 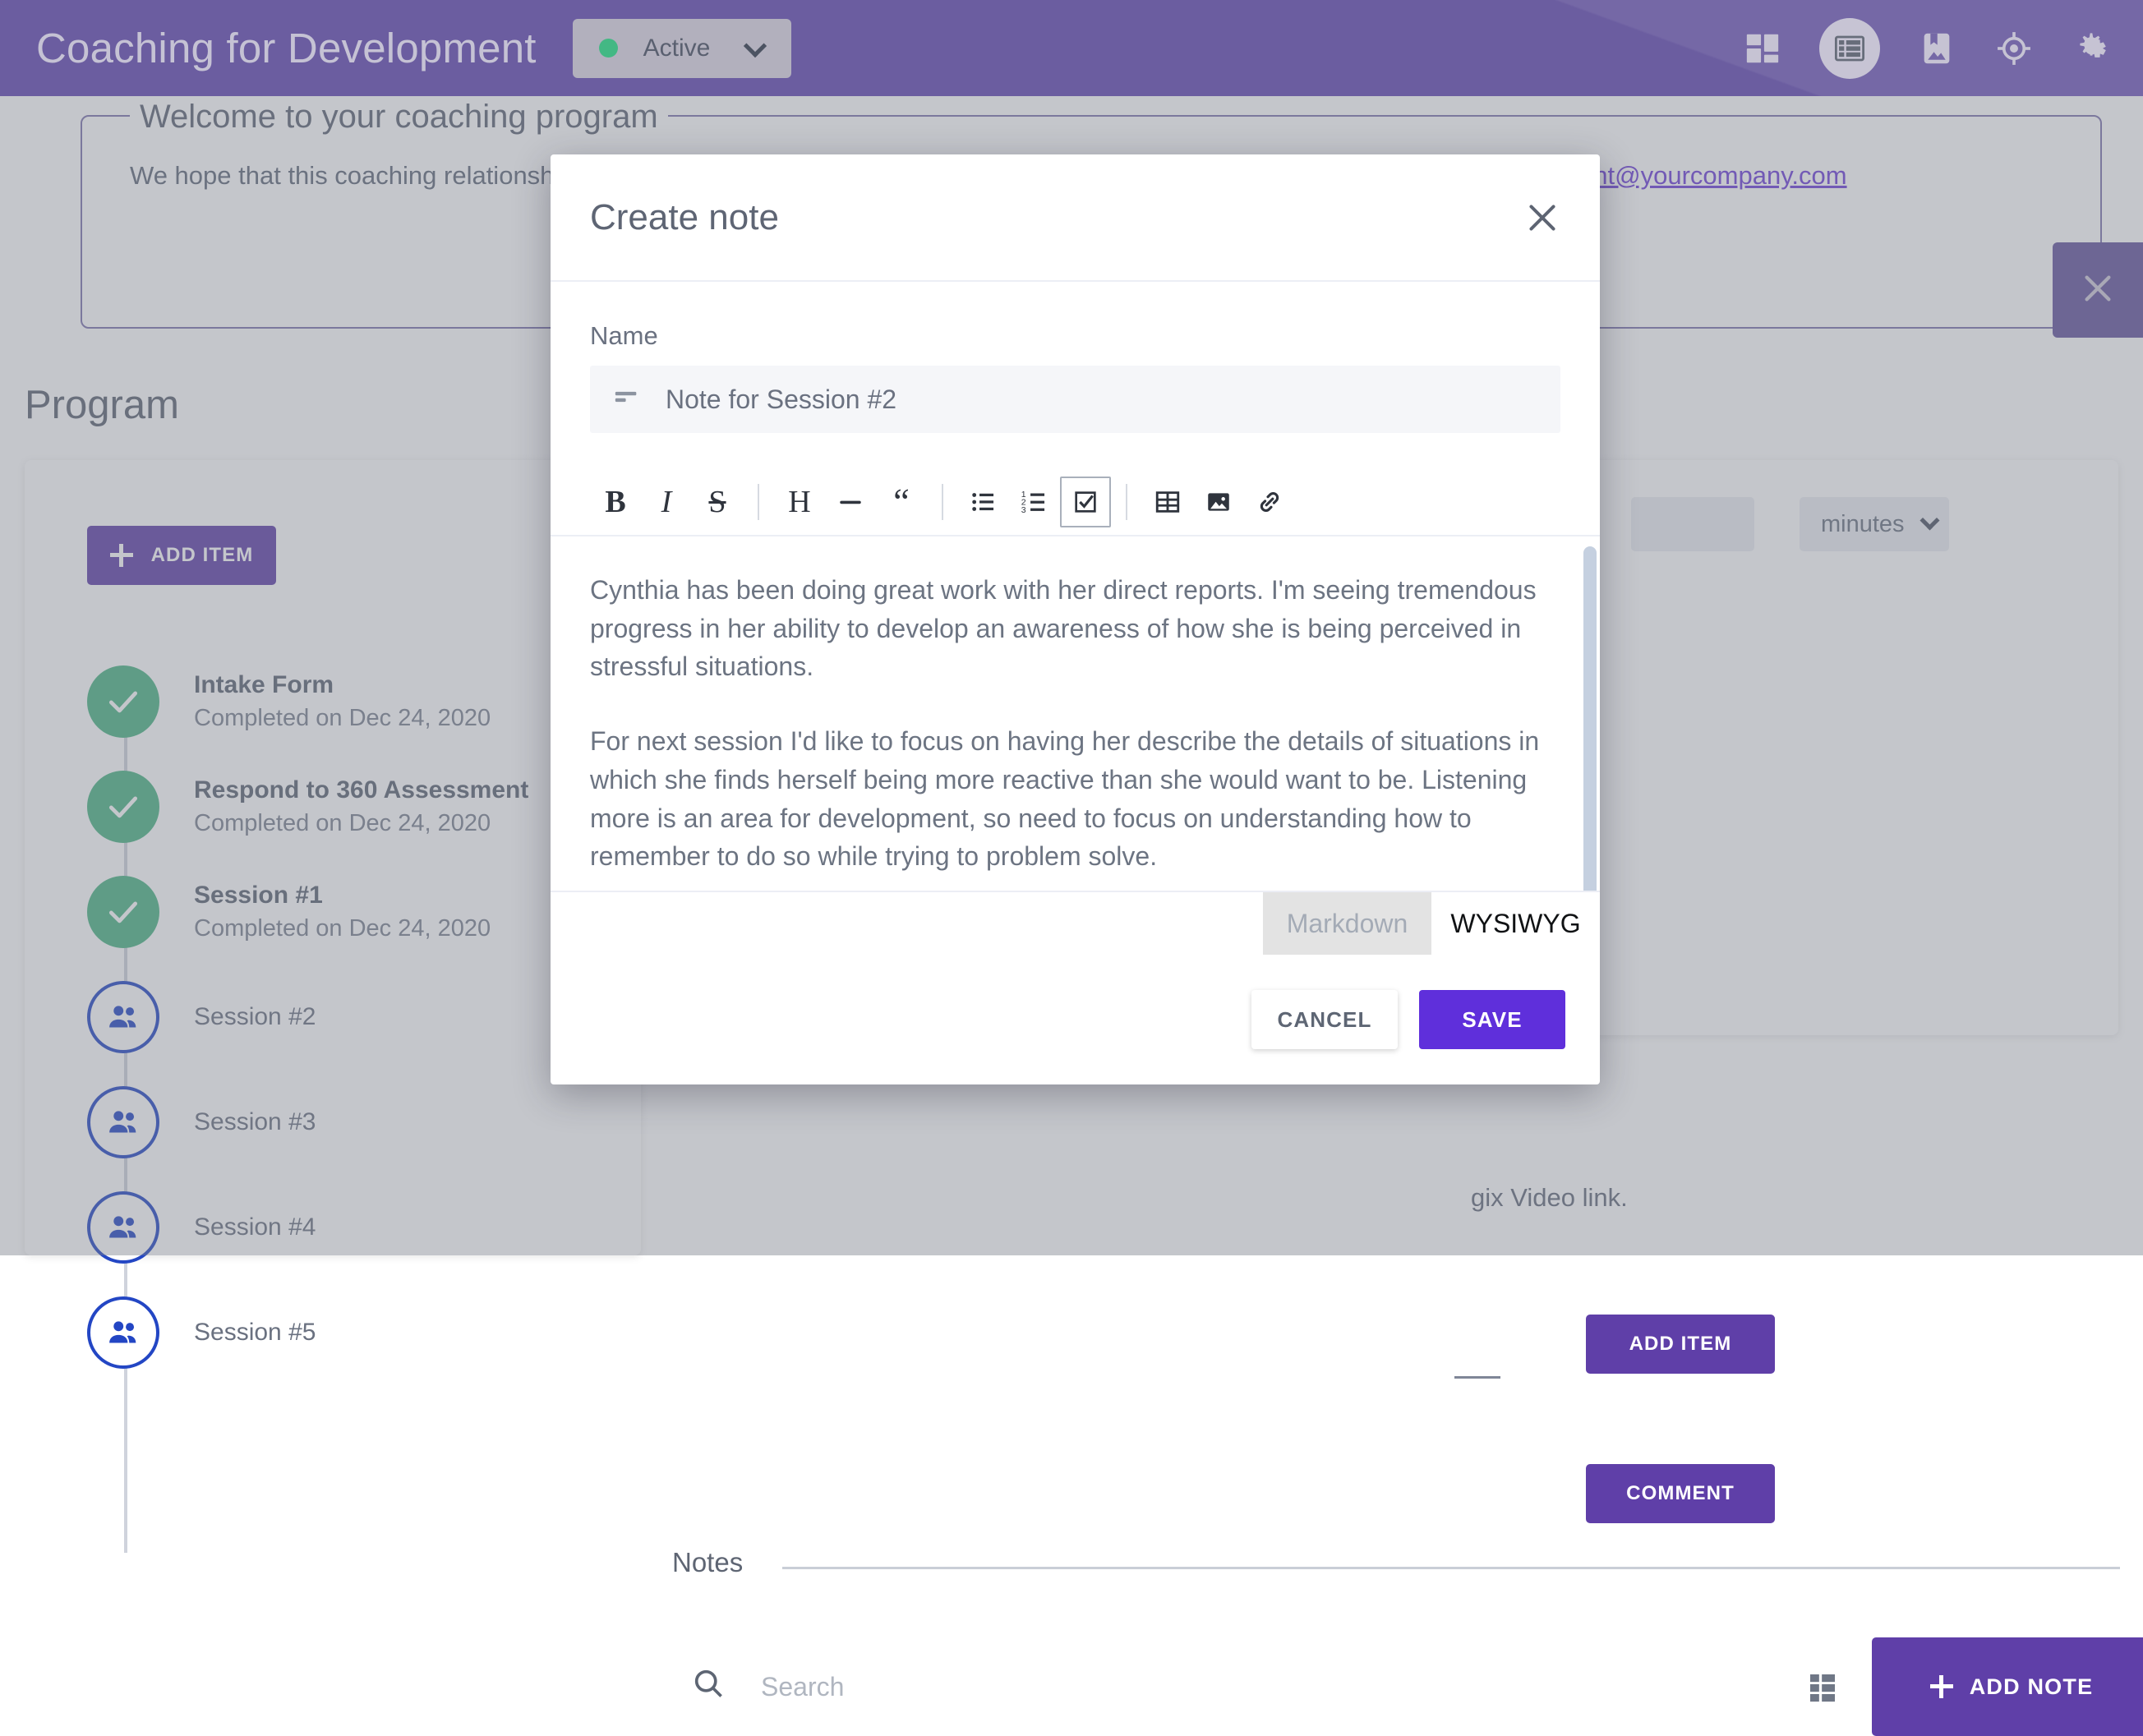 I want to click on tab-wysiwyg: WYSIWYG, so click(x=1515, y=924).